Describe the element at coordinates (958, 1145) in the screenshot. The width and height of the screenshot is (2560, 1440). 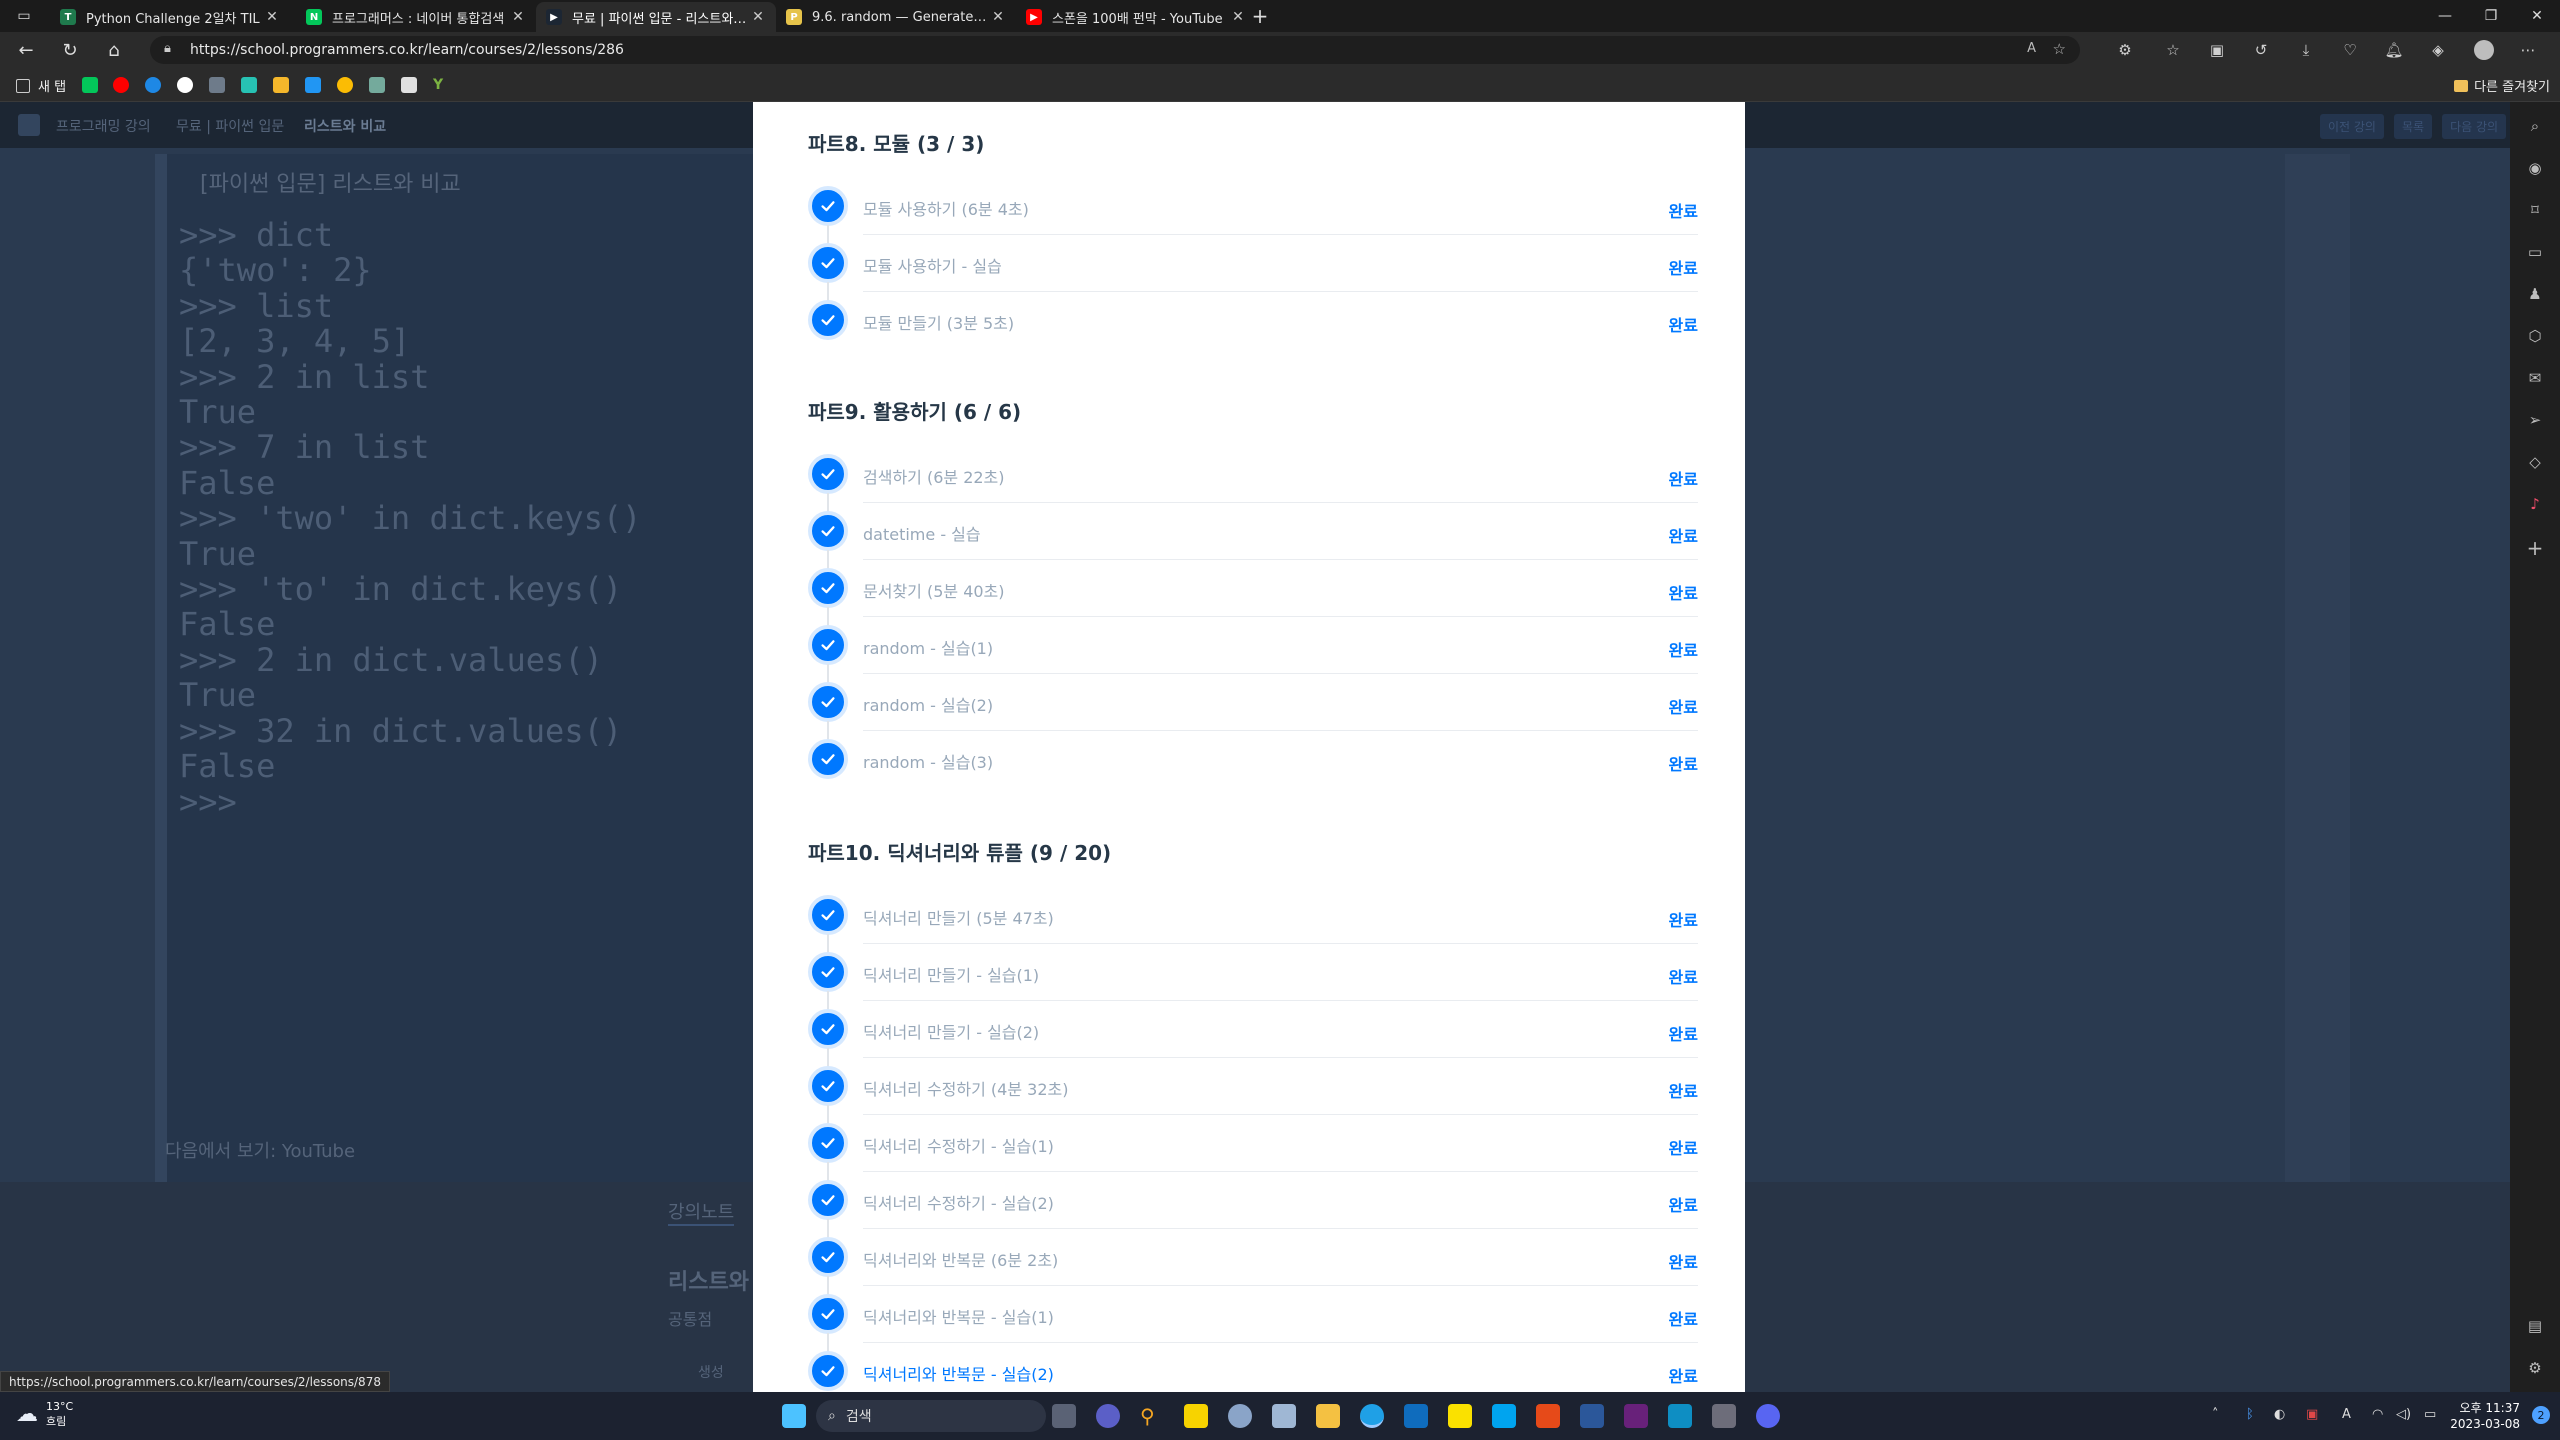
I see `lesson-title: 딕셔너리 수정하기 - 실습(1)` at that location.